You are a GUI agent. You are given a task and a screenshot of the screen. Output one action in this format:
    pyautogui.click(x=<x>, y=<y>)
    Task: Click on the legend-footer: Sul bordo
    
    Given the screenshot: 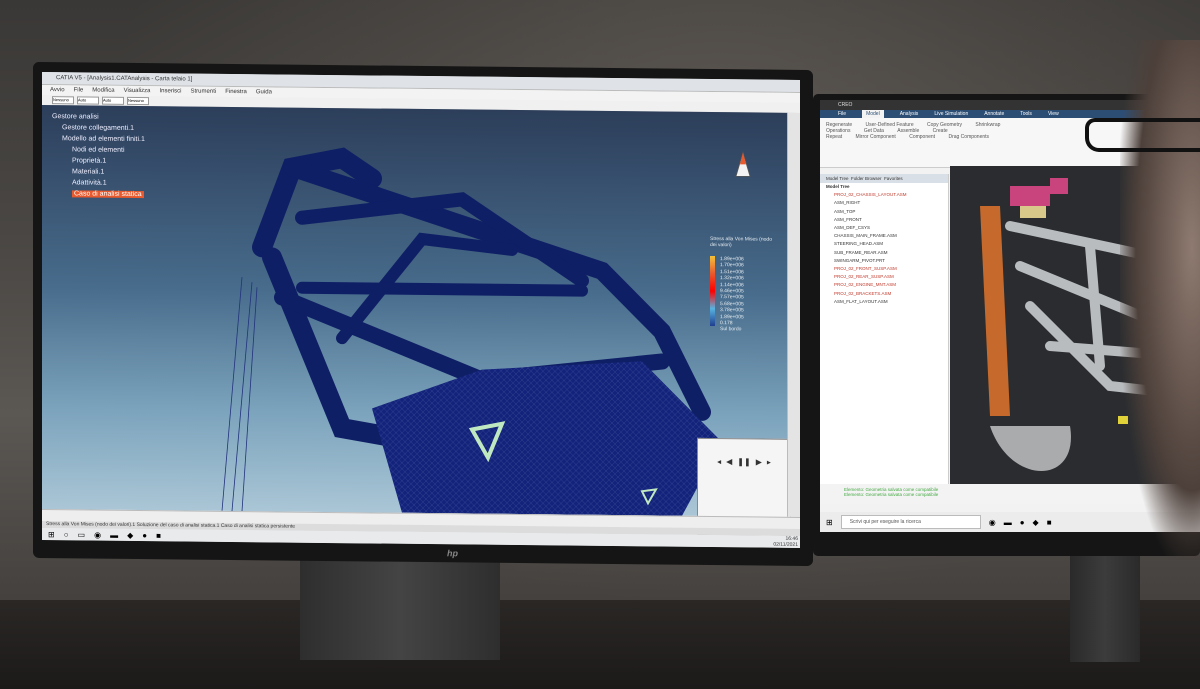 What is the action you would take?
    pyautogui.click(x=731, y=329)
    